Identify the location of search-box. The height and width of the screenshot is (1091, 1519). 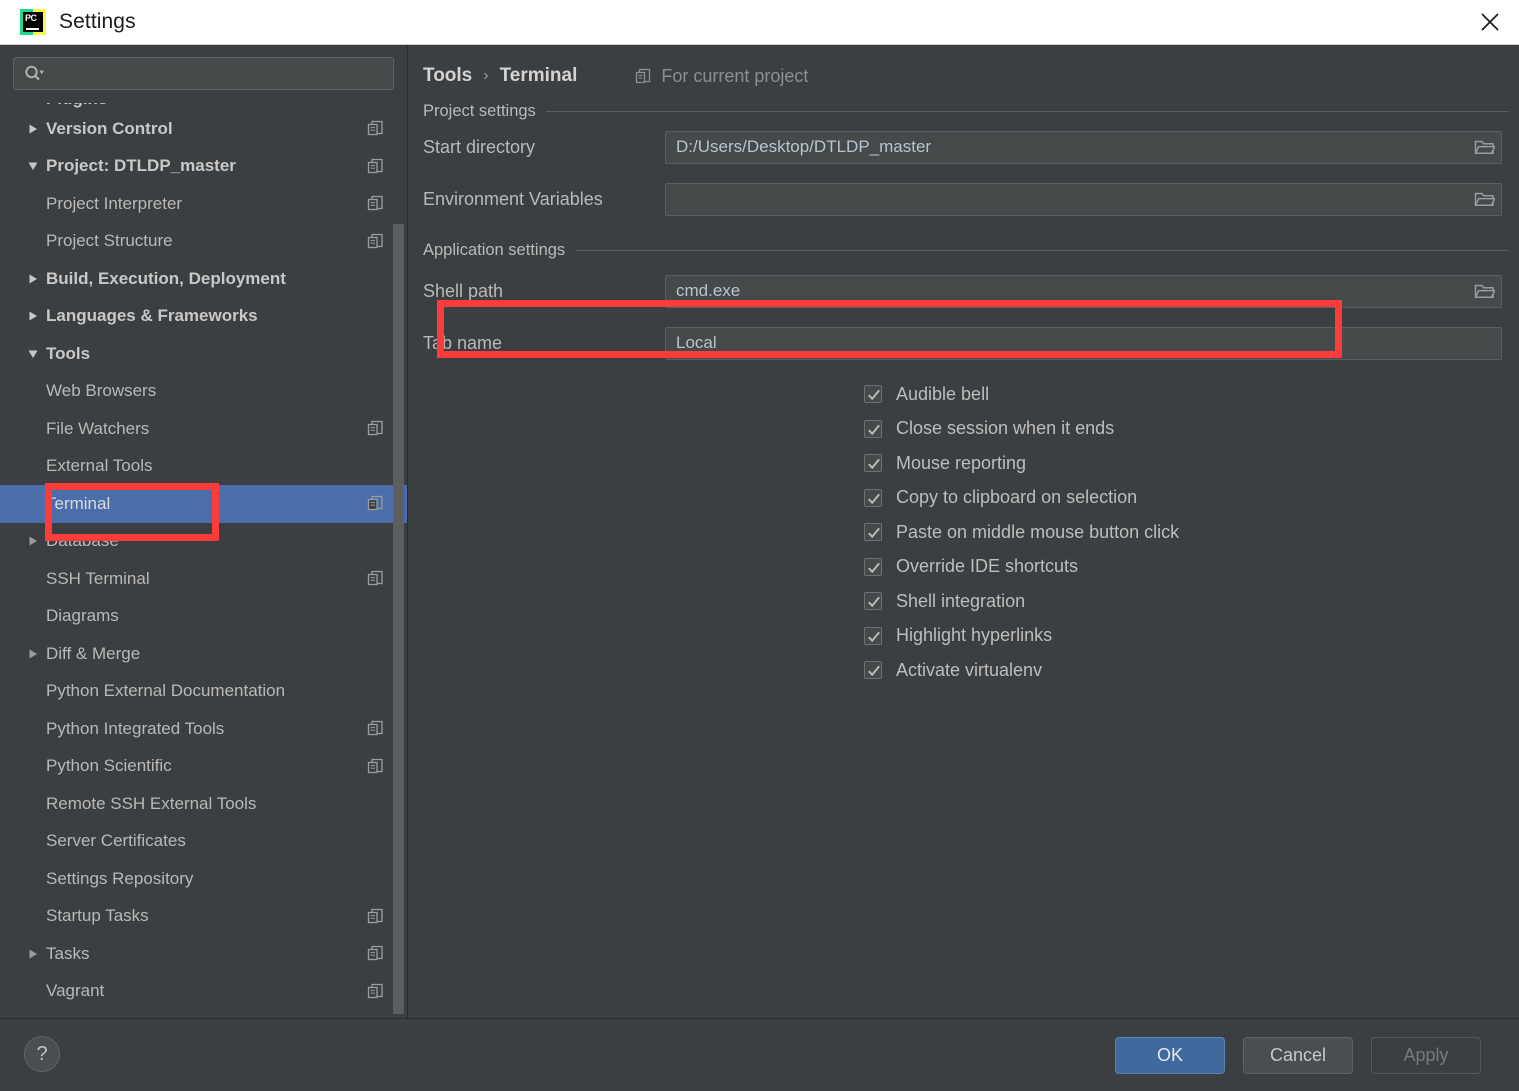
(203, 73).